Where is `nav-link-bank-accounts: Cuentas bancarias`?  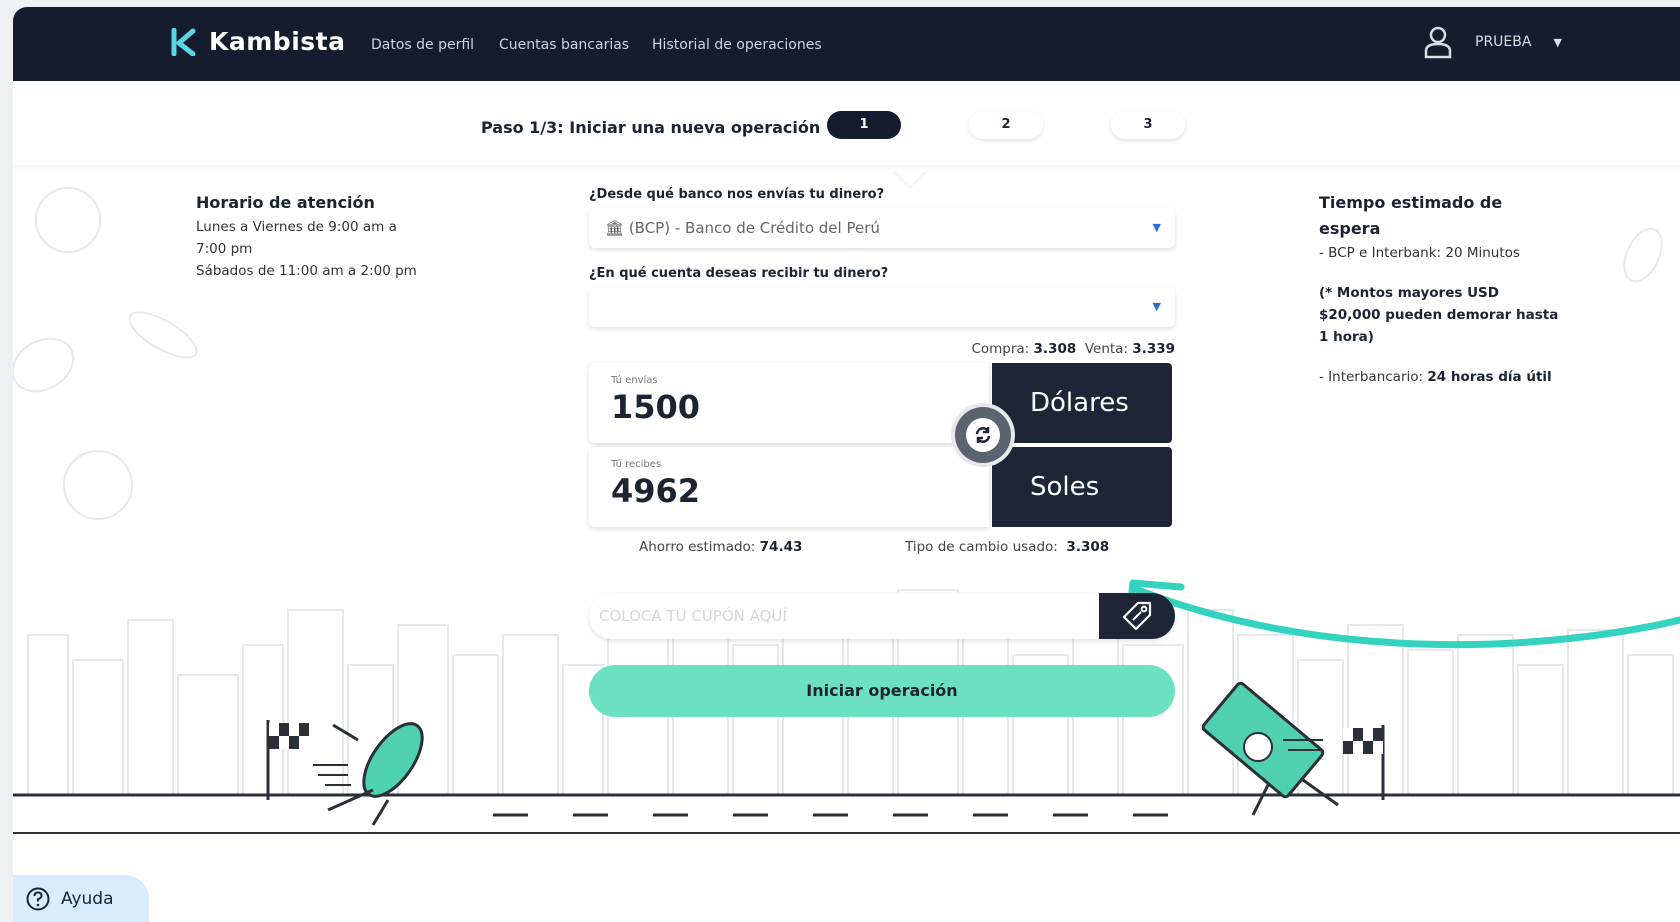
nav-link-bank-accounts: Cuentas bancarias is located at coordinates (564, 45).